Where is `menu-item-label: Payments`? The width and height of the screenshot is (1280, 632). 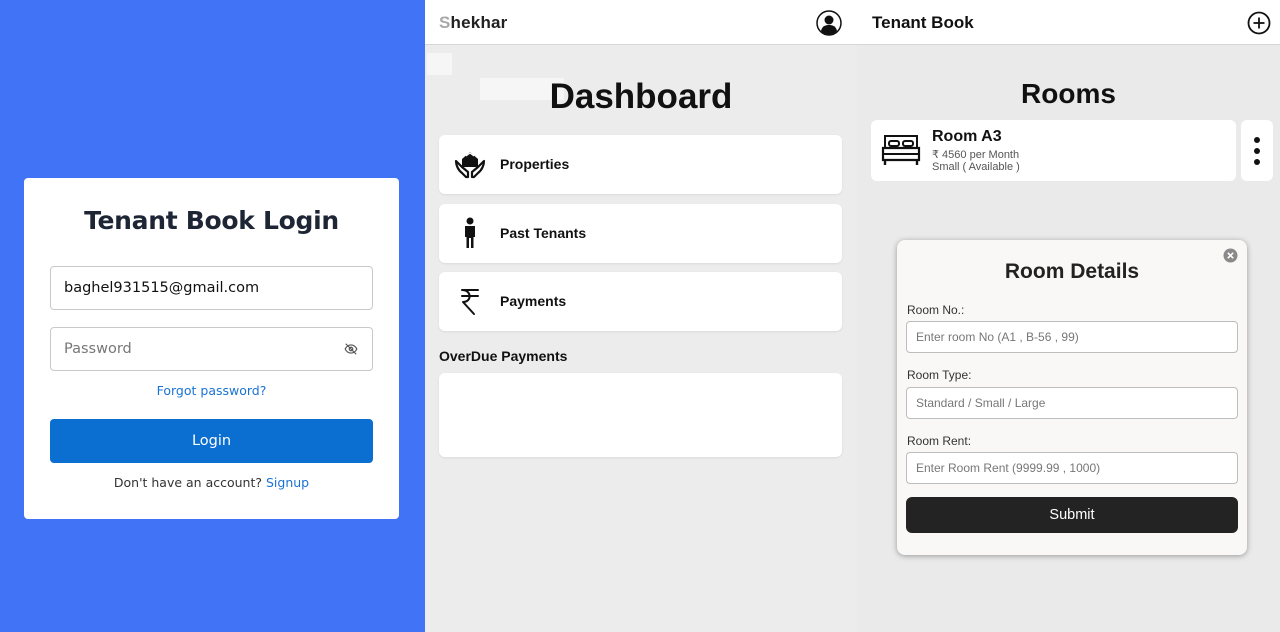
menu-item-label: Payments is located at coordinates (533, 301).